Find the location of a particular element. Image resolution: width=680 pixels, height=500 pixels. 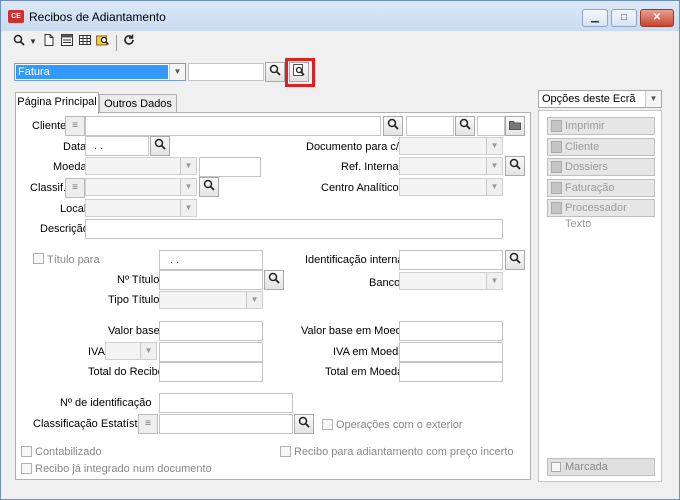

classificacao-estatistica-label: Classificação Estatística is located at coordinates (92, 424).